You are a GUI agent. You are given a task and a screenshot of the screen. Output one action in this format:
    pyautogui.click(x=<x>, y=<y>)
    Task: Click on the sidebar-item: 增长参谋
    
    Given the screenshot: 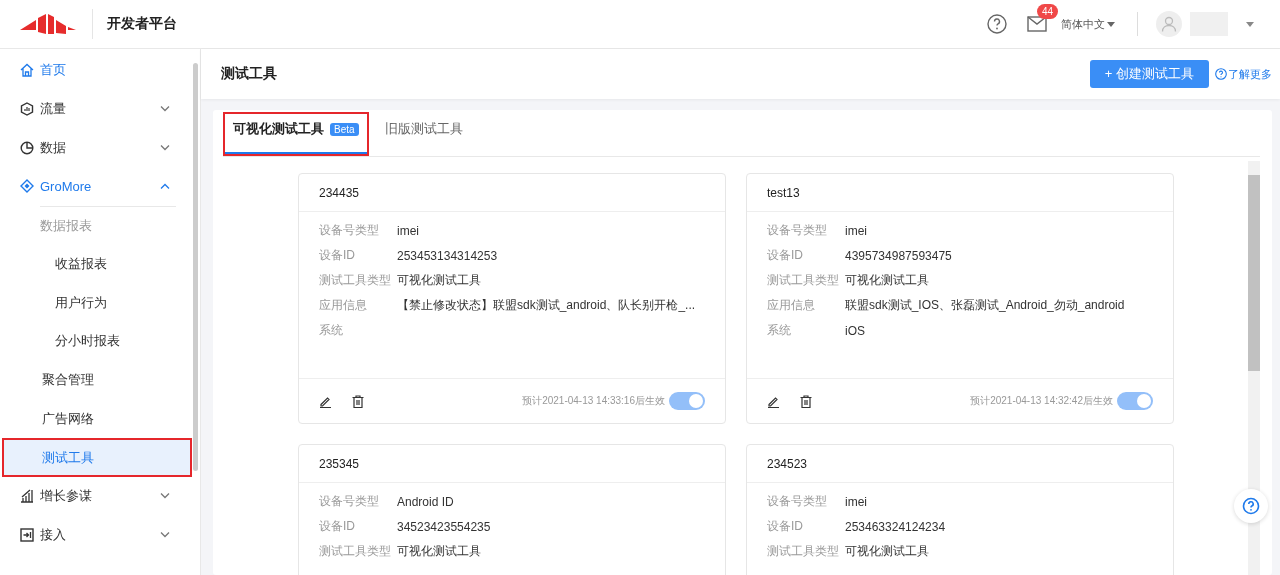 What is the action you would take?
    pyautogui.click(x=98, y=496)
    